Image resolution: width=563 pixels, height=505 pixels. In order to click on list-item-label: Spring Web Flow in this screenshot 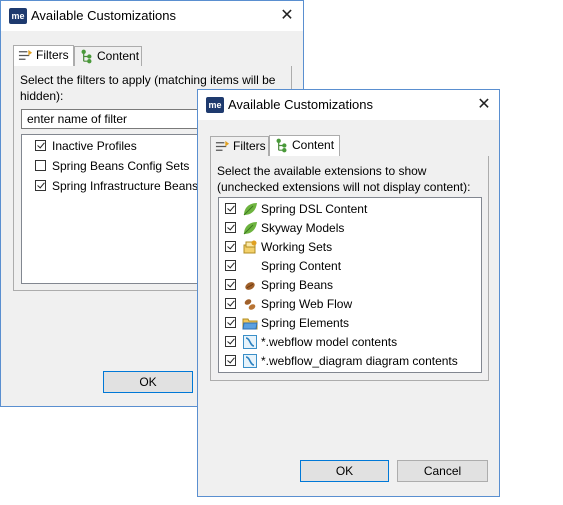, I will do `click(307, 304)`.